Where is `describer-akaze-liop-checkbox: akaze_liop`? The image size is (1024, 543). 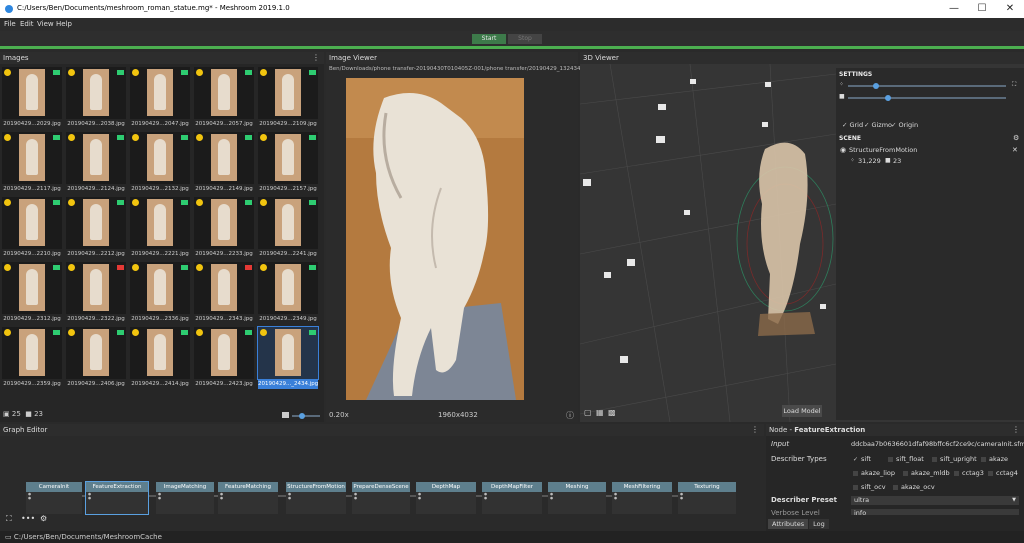 describer-akaze-liop-checkbox: akaze_liop is located at coordinates (874, 473).